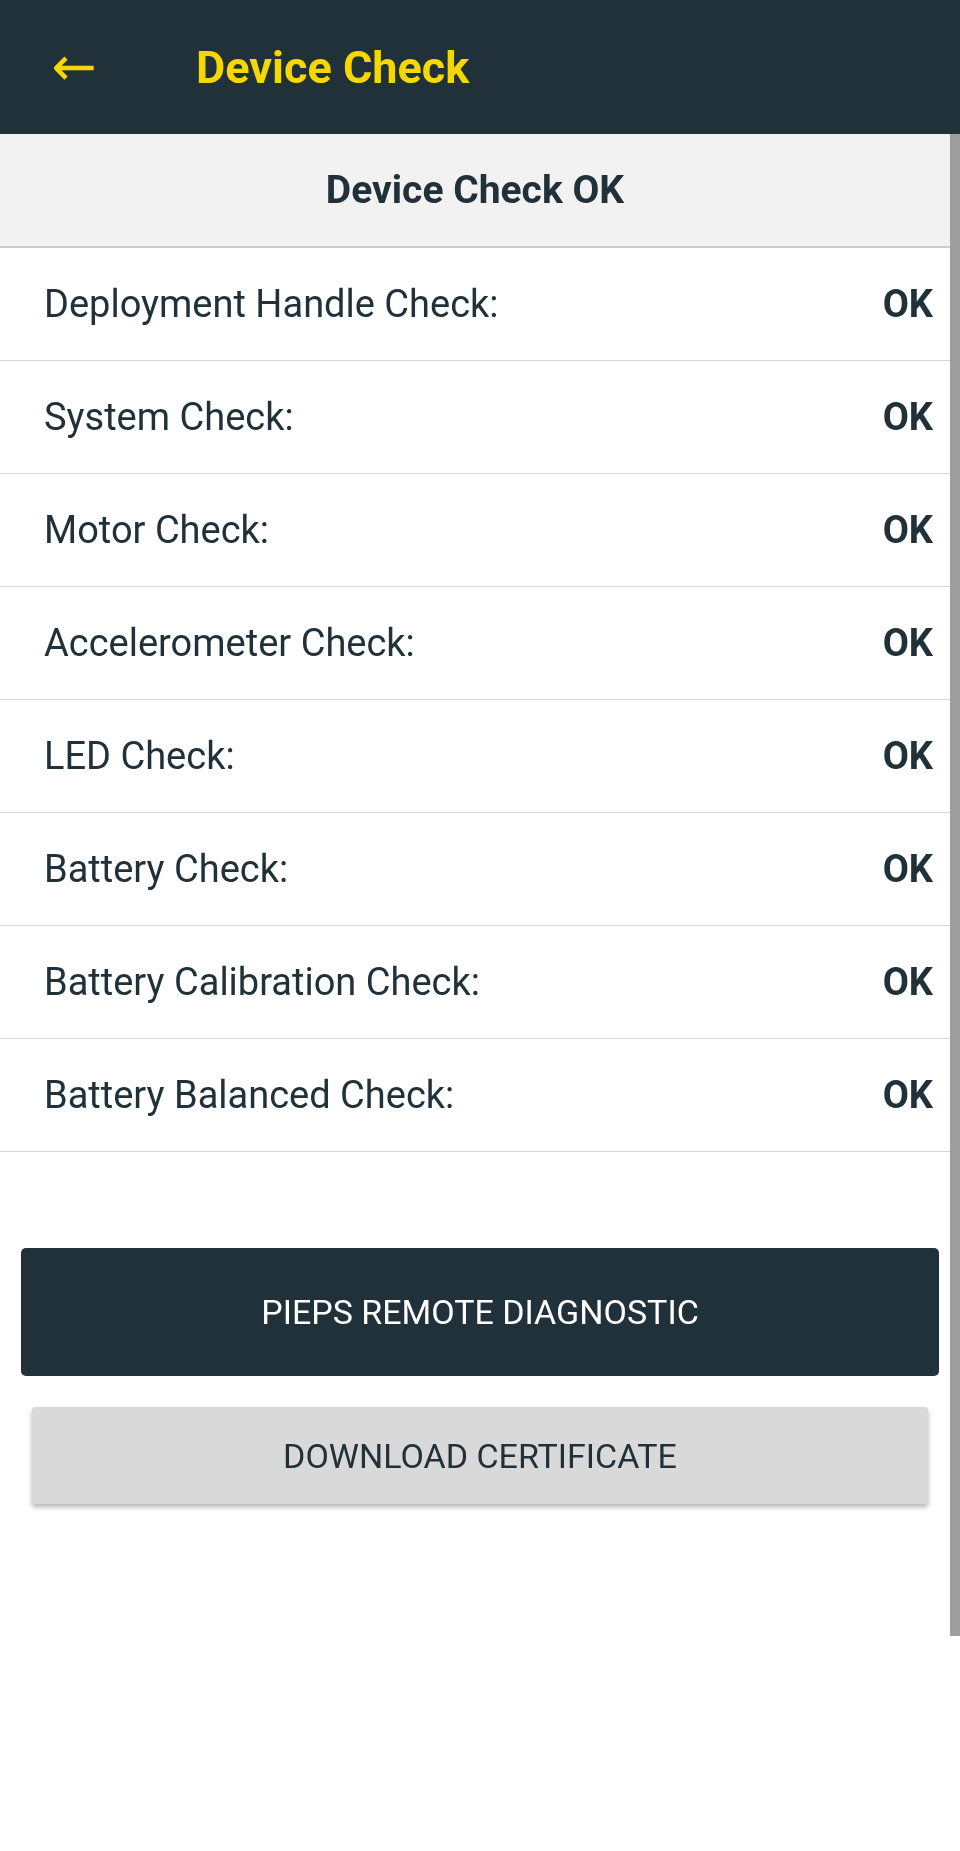 Image resolution: width=960 pixels, height=1851 pixels. What do you see at coordinates (480, 1312) in the screenshot?
I see `diagnostic-button: PIEPS REMOTE DIAGNOSTIC` at bounding box center [480, 1312].